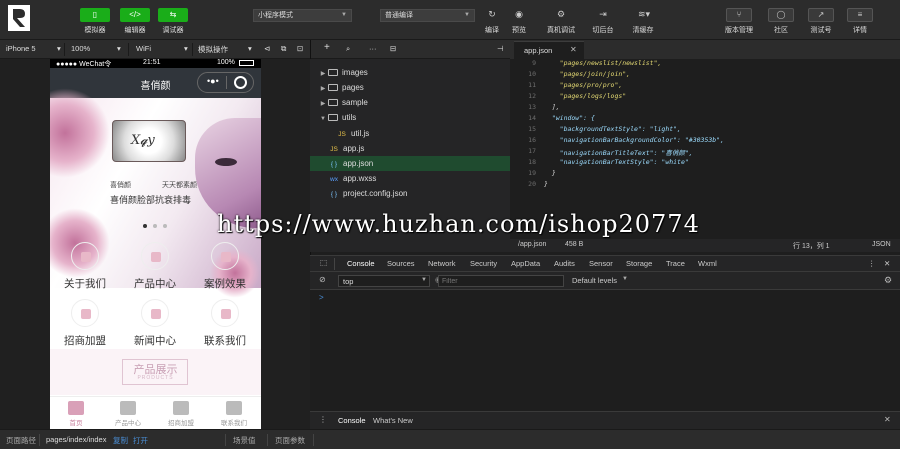 The height and width of the screenshot is (449, 900). I want to click on refresh-icon: ↻, so click(492, 14).